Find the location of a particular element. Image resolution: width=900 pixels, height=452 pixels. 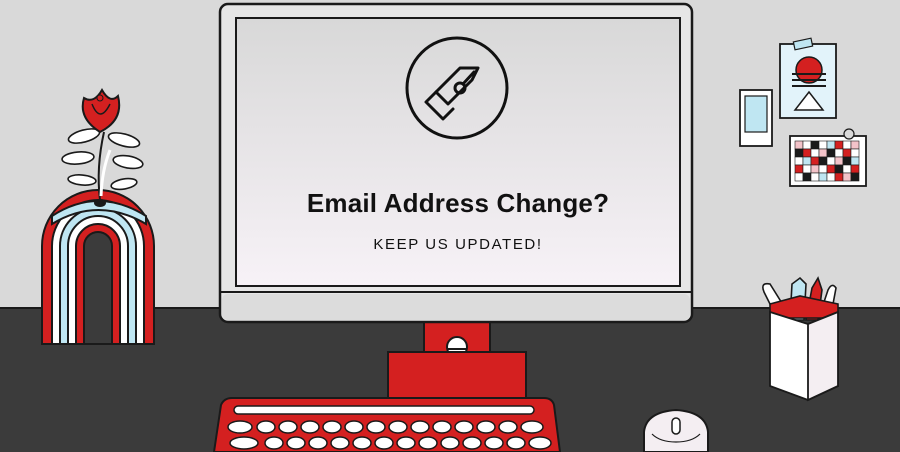

wall-poster is located at coordinates (808, 78).